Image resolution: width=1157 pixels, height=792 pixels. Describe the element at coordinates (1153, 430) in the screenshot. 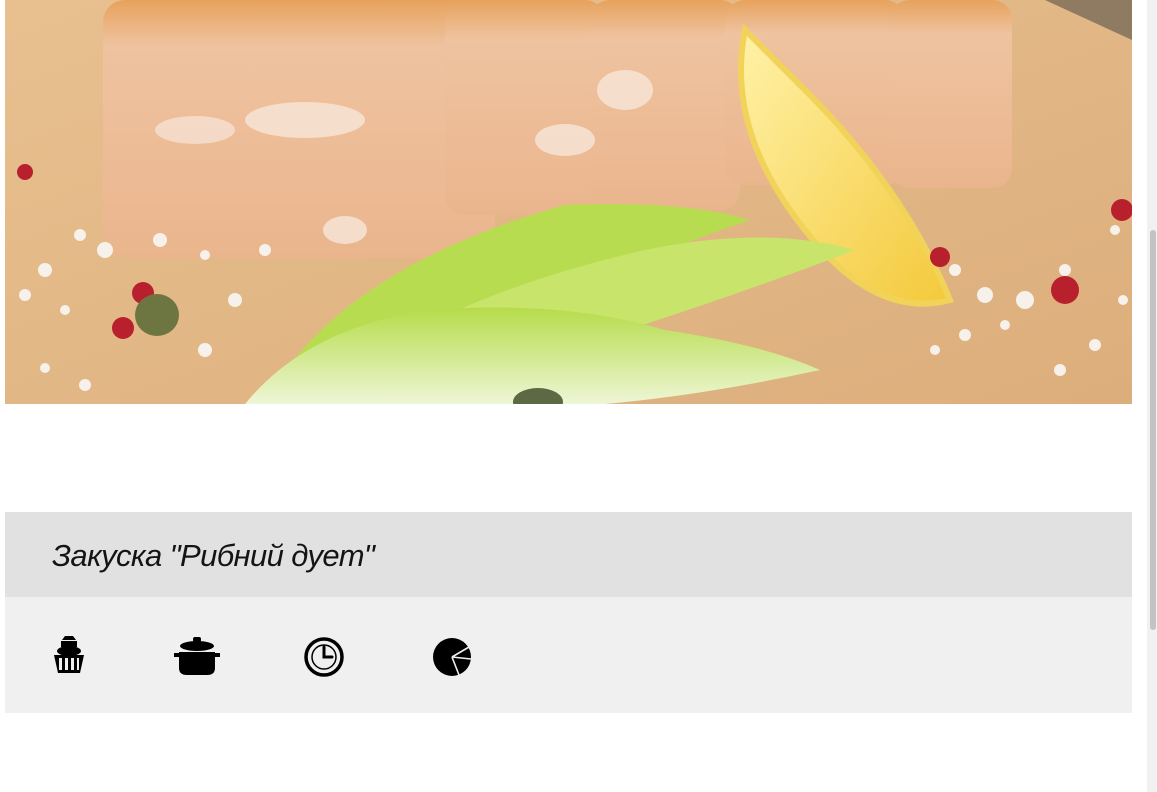

I see `scrollbar-thumb` at that location.